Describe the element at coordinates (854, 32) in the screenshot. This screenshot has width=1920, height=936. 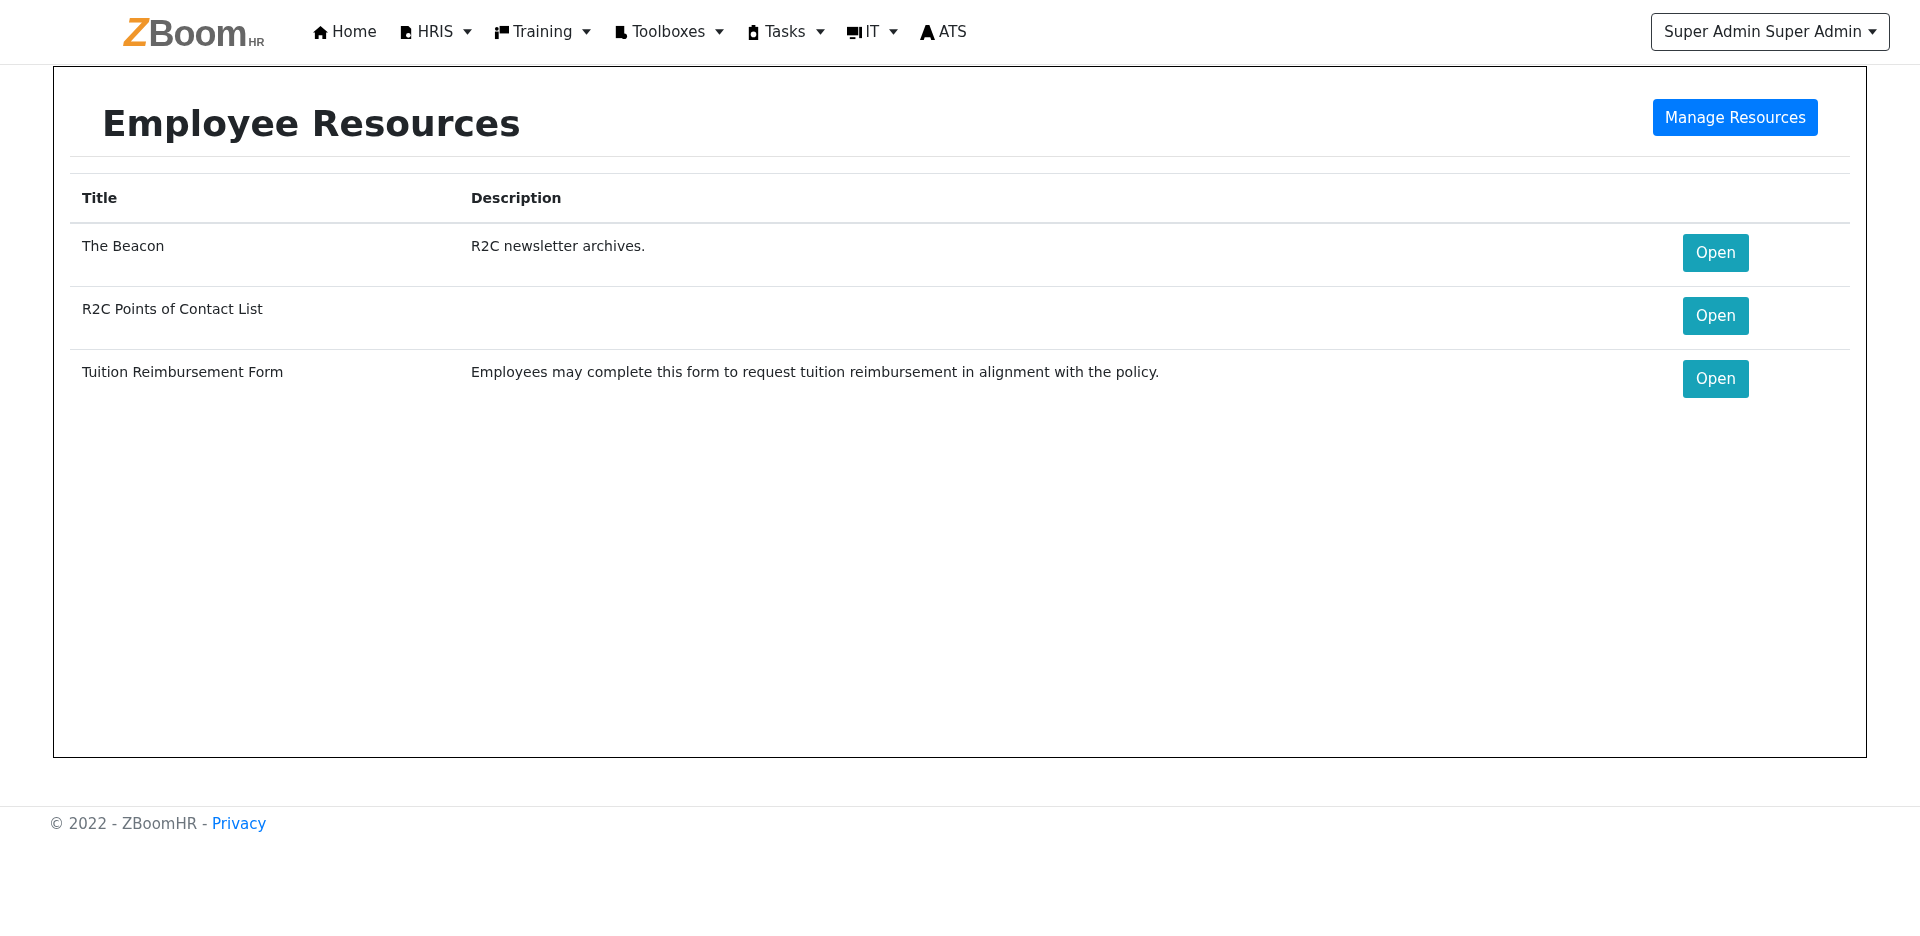
I see `computer-icon` at that location.